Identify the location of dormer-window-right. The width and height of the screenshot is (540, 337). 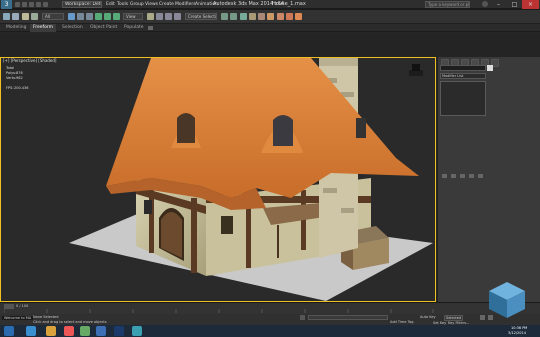
(283, 130).